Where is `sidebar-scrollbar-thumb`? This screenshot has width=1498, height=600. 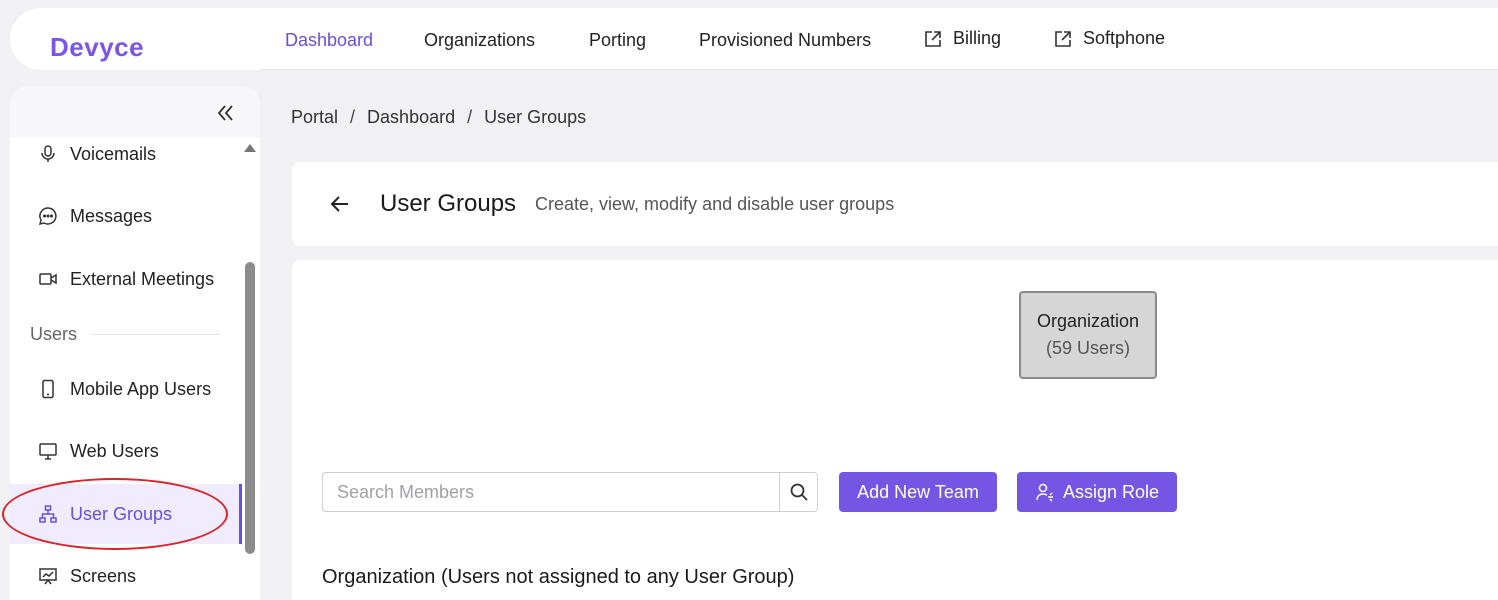
sidebar-scrollbar-thumb is located at coordinates (250, 408).